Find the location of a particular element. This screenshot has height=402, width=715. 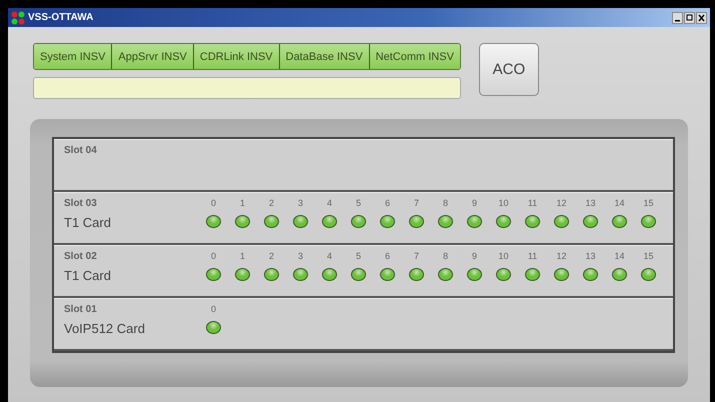

slot-label: Slot 03 is located at coordinates (81, 203).